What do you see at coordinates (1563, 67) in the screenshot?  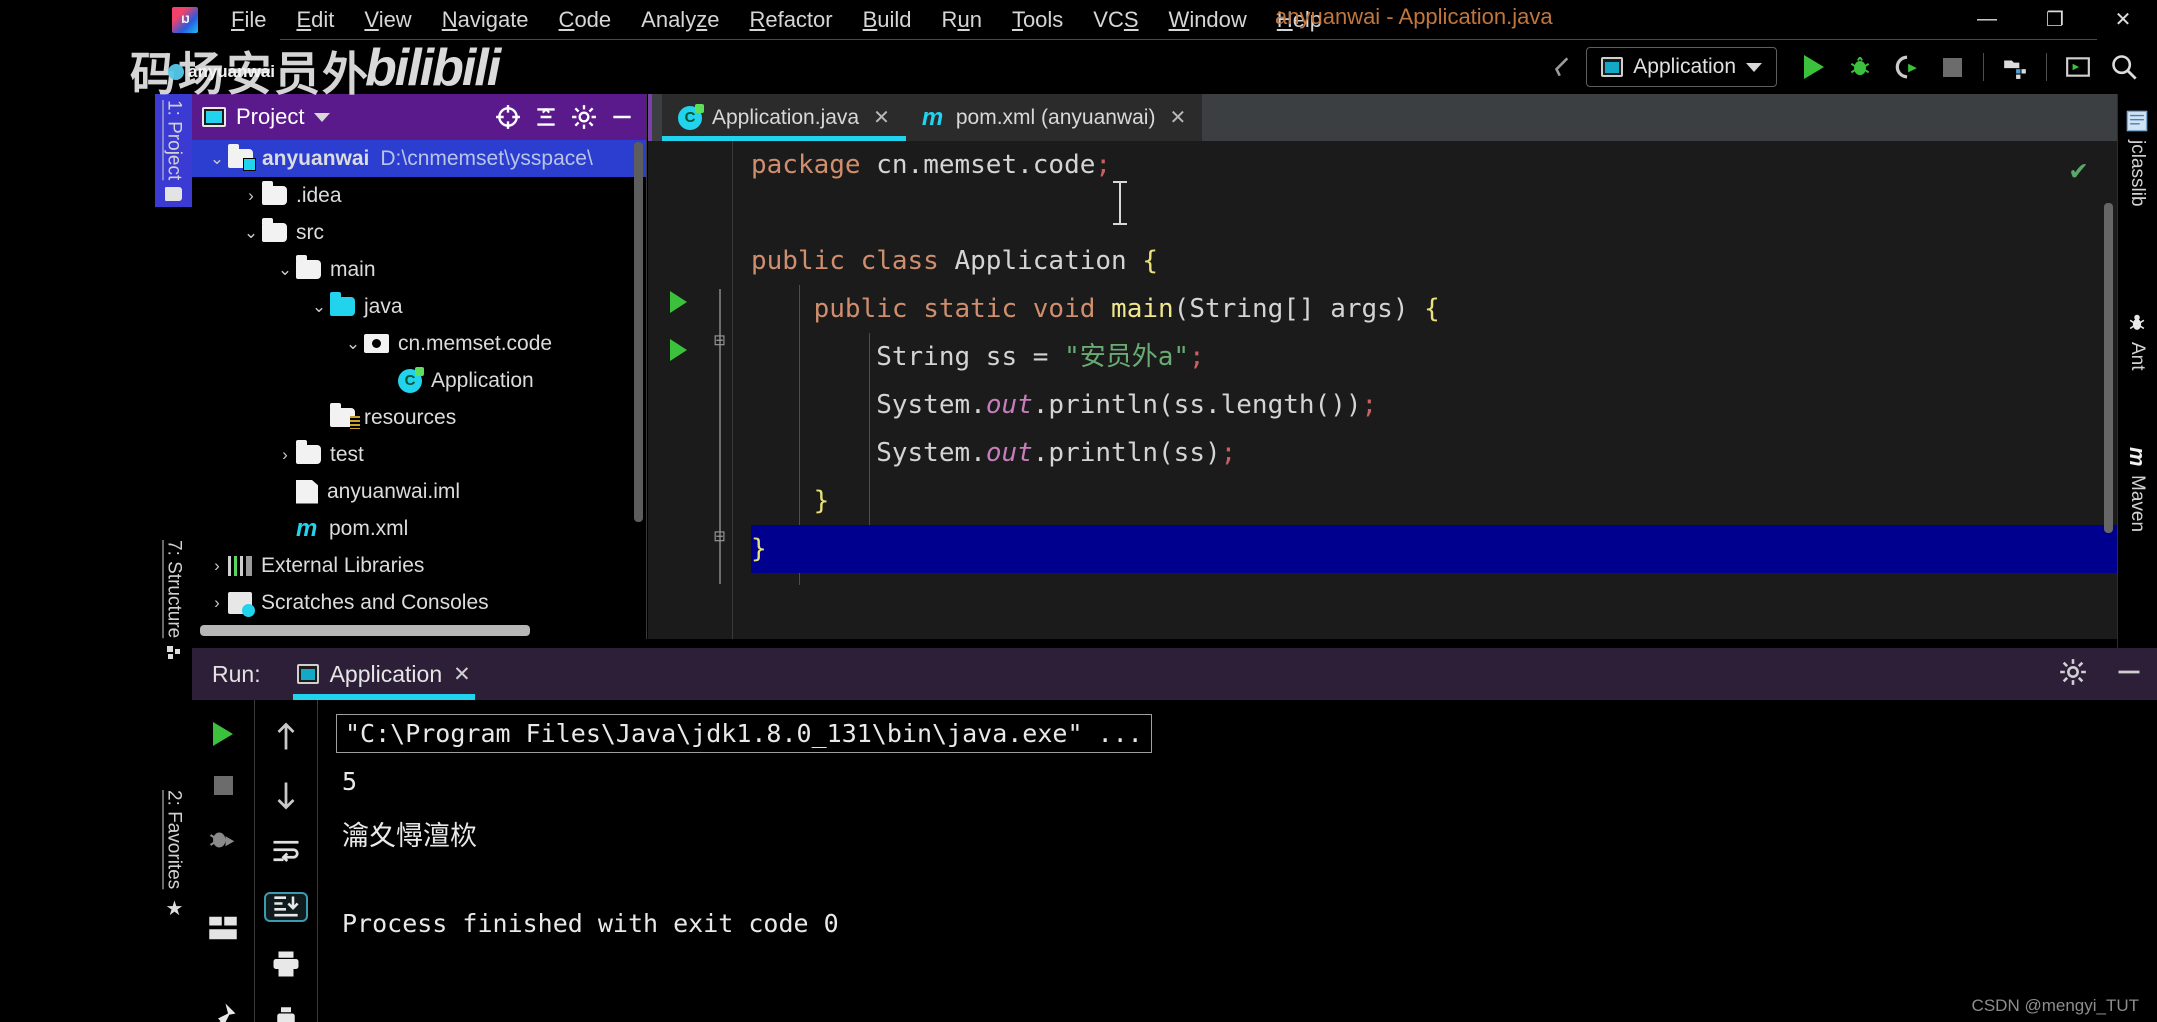 I see `back-arrow-icon` at bounding box center [1563, 67].